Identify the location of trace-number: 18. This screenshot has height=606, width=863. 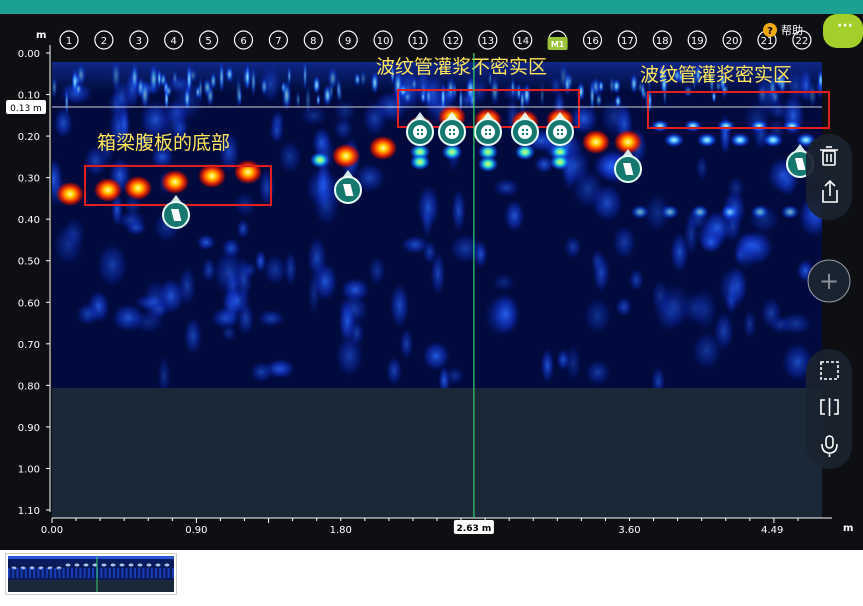
(662, 41).